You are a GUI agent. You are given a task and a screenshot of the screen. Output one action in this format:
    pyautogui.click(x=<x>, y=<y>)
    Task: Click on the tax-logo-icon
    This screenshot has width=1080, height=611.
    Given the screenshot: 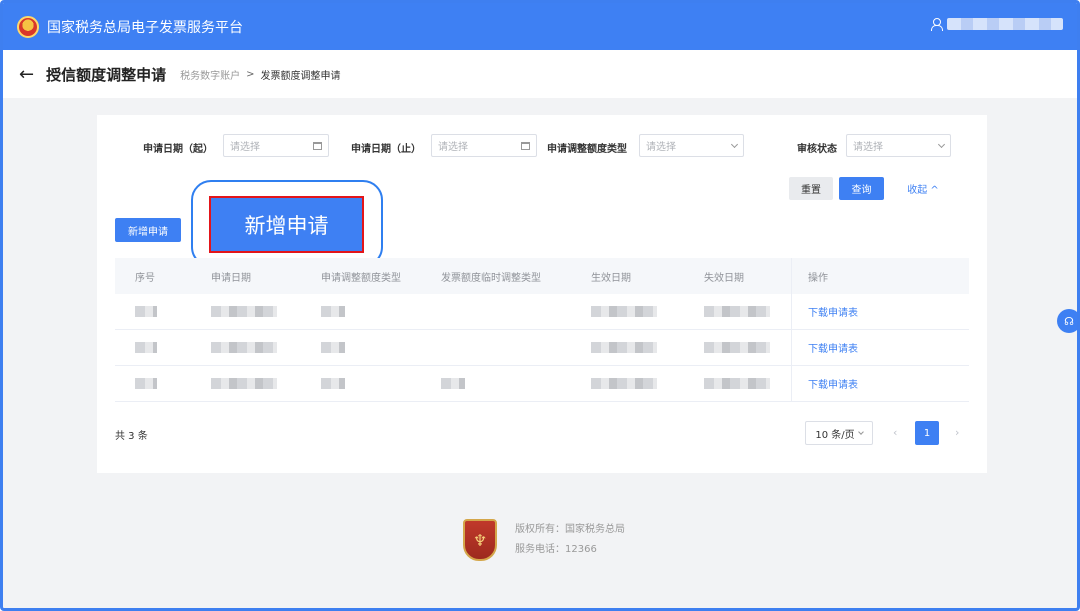 What is the action you would take?
    pyautogui.click(x=28, y=26)
    